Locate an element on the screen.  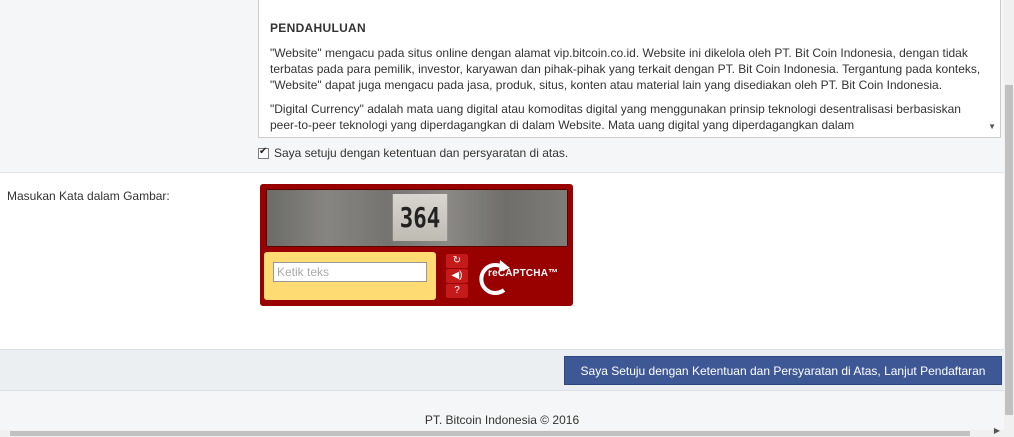
recaptcha-widget: 364 ↻ ◀) ? reCAPTCHA™ is located at coordinates (416, 245).